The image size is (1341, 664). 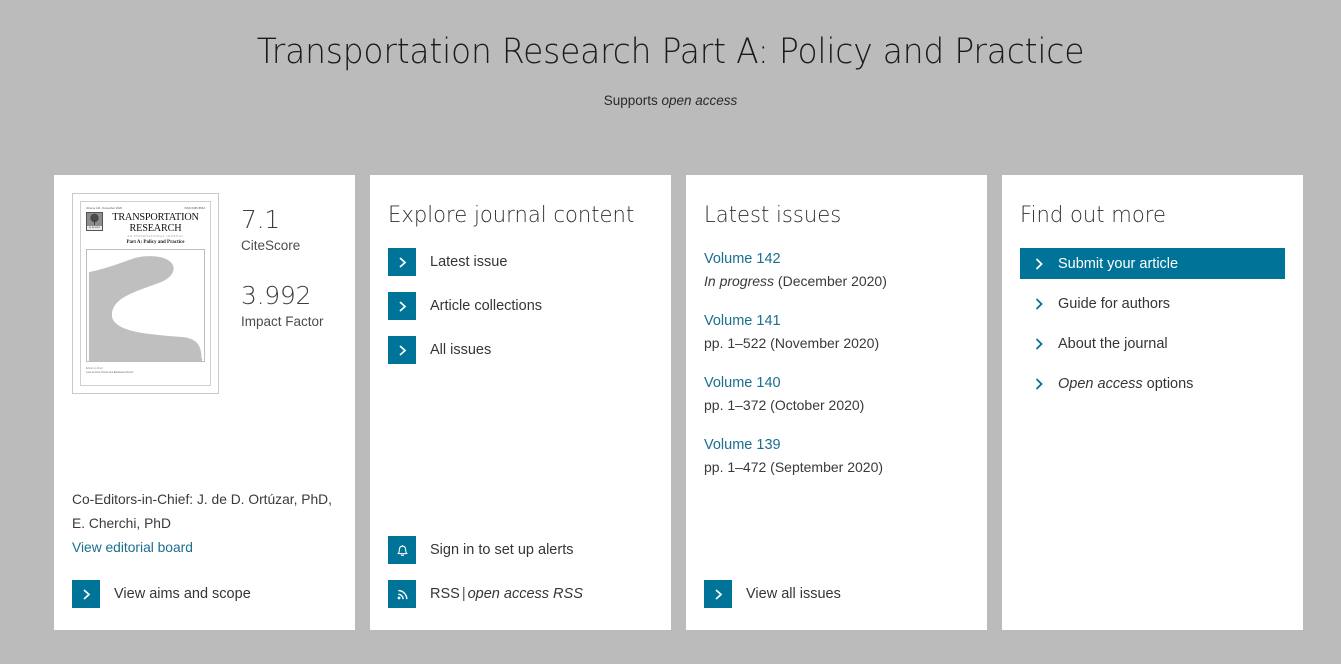 What do you see at coordinates (836, 383) in the screenshot?
I see `issue-volume-link: Volume 140` at bounding box center [836, 383].